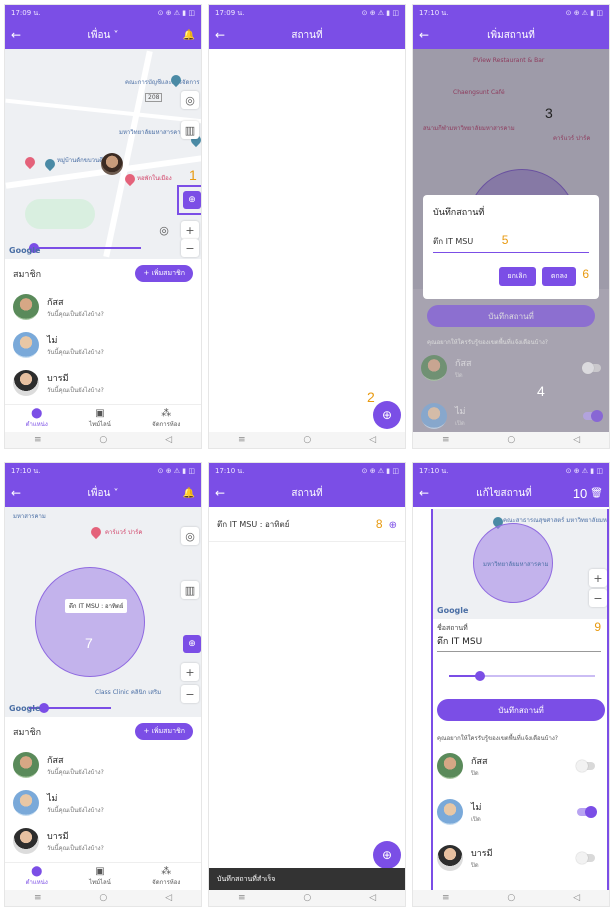 The width and height of the screenshot is (614, 915). I want to click on geofence-circle, so click(90, 622).